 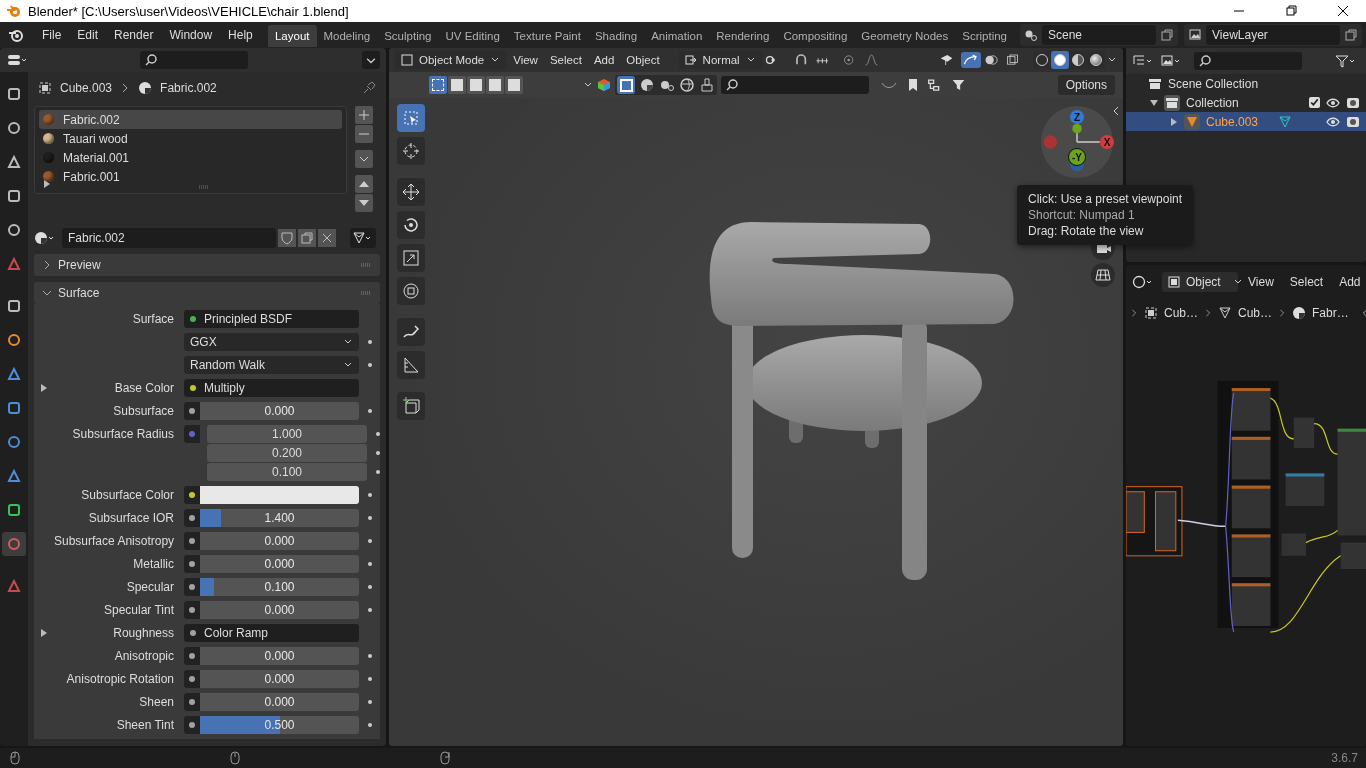 What do you see at coordinates (363, 238) in the screenshot?
I see `node-tree-icon` at bounding box center [363, 238].